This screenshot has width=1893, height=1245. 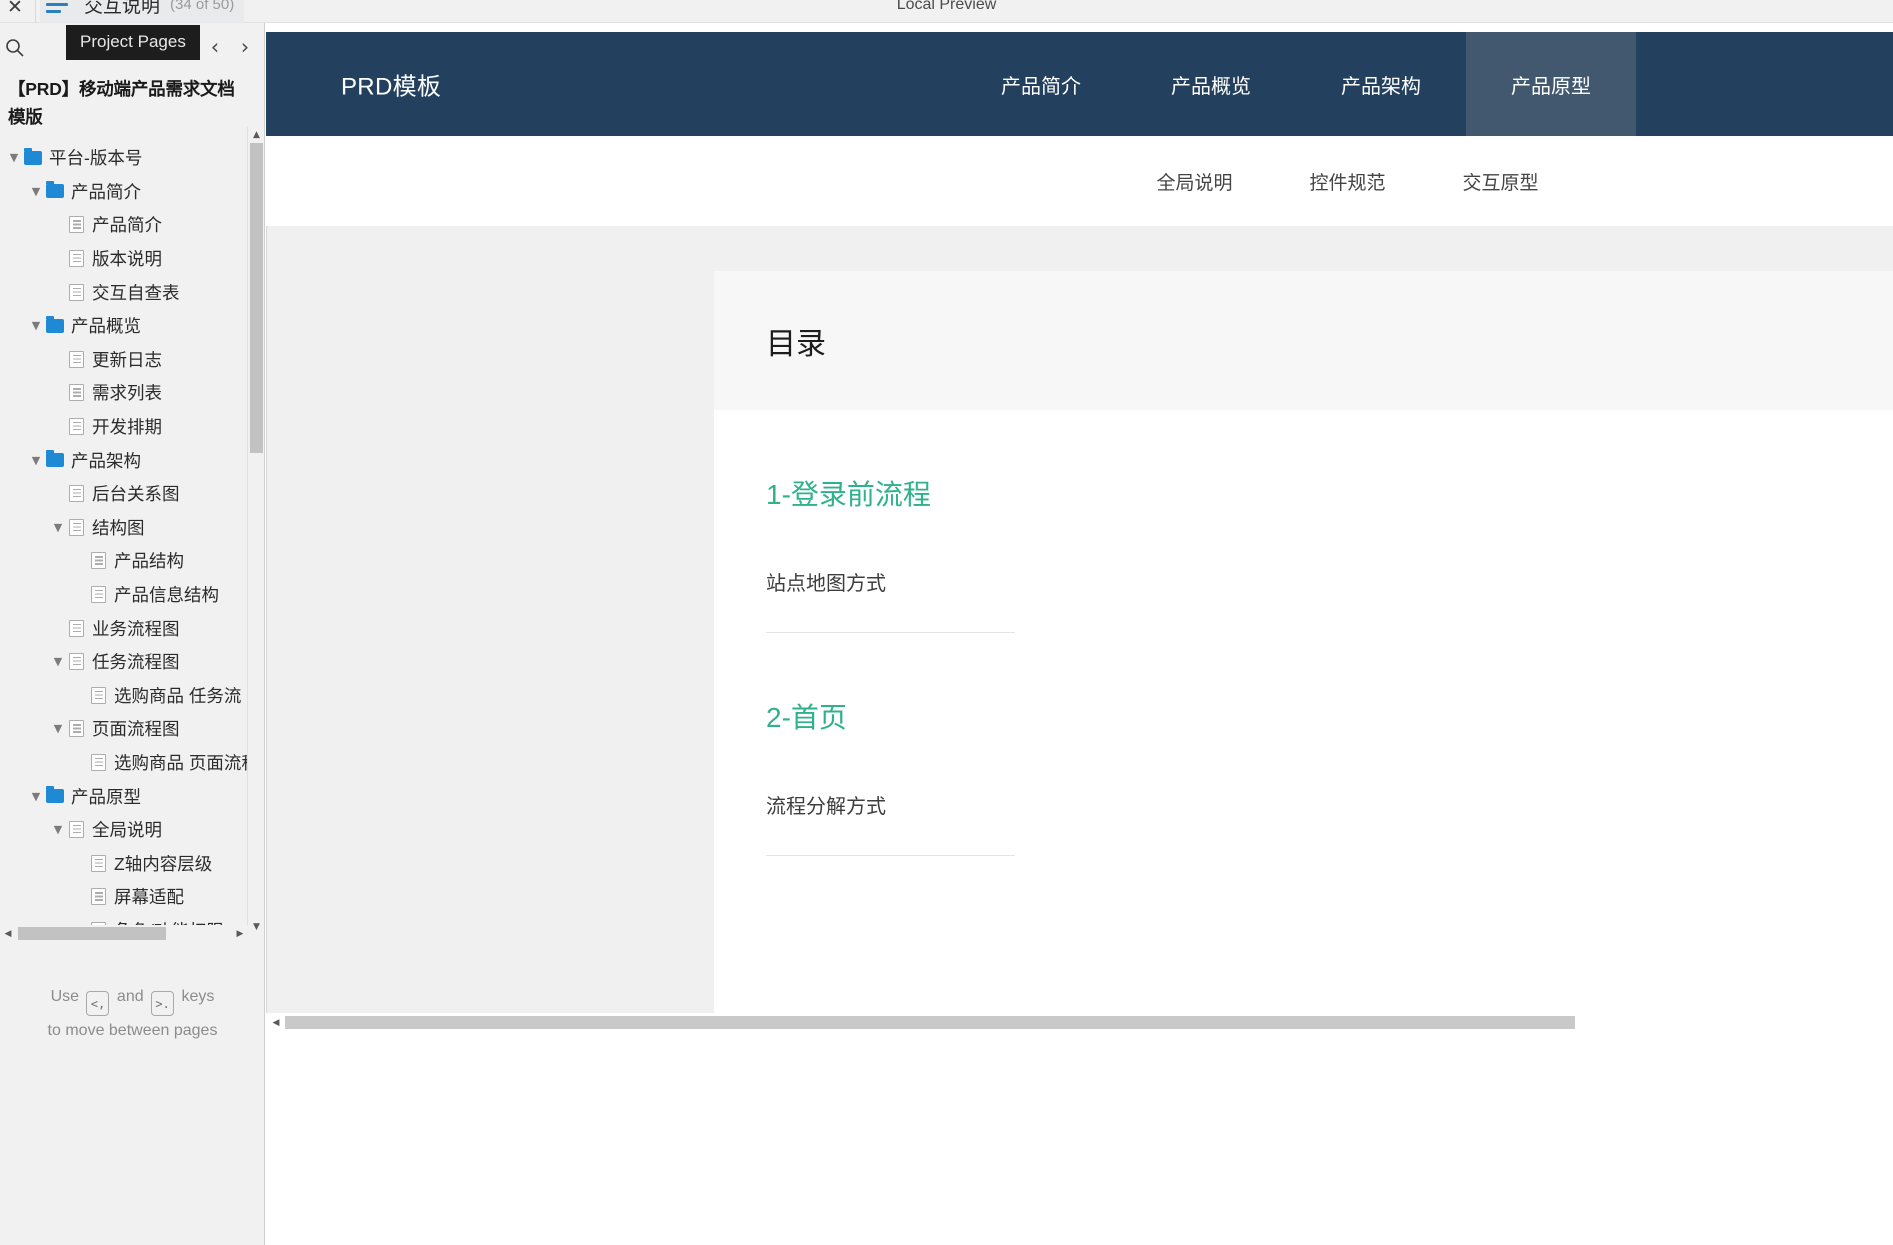 I want to click on tree-item: ▼更新日志, so click(x=132, y=360).